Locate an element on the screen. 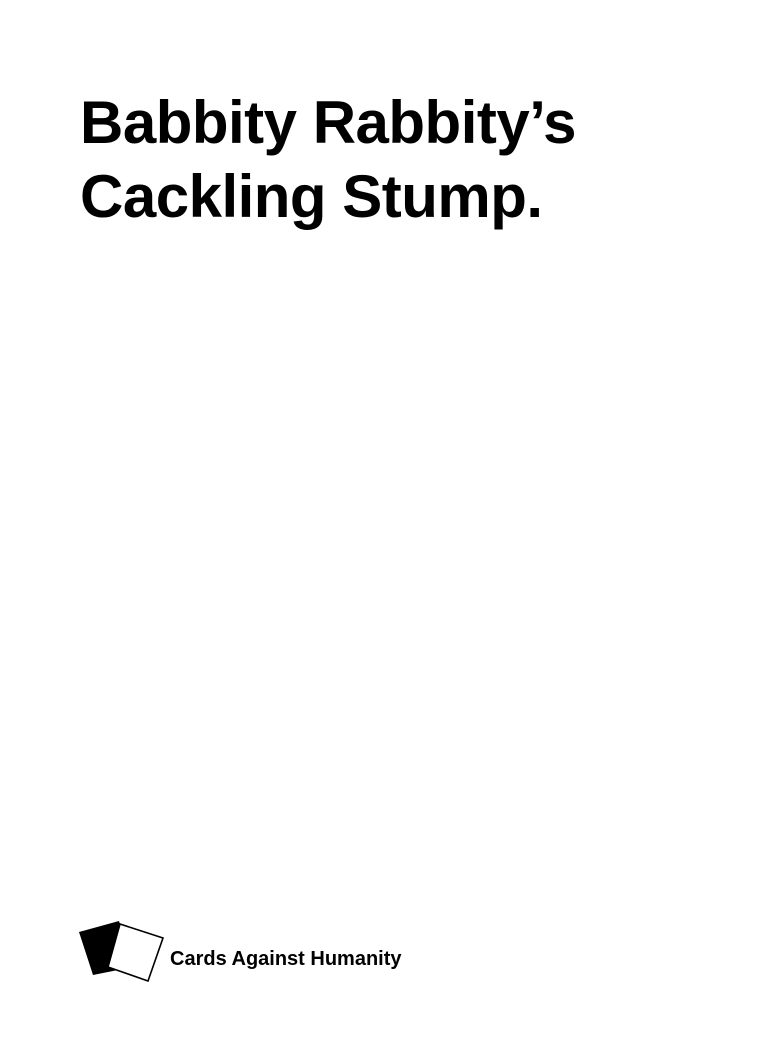  card-text-line: Cackling Stump. is located at coordinates (311, 196).